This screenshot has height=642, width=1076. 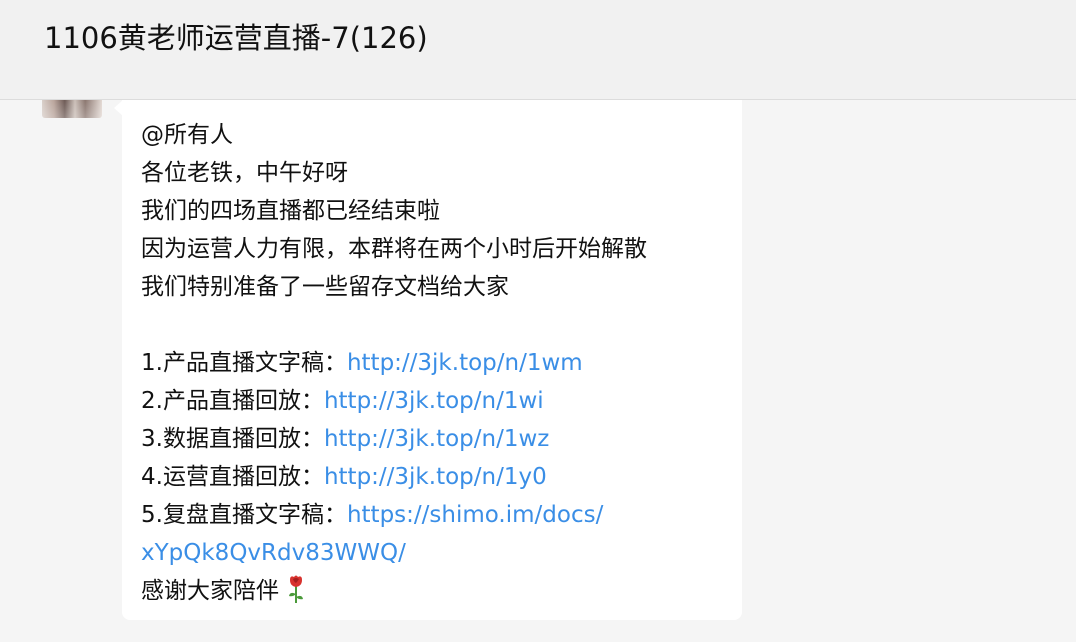 I want to click on link-label: 1.产品直播文字稿：, so click(x=244, y=363).